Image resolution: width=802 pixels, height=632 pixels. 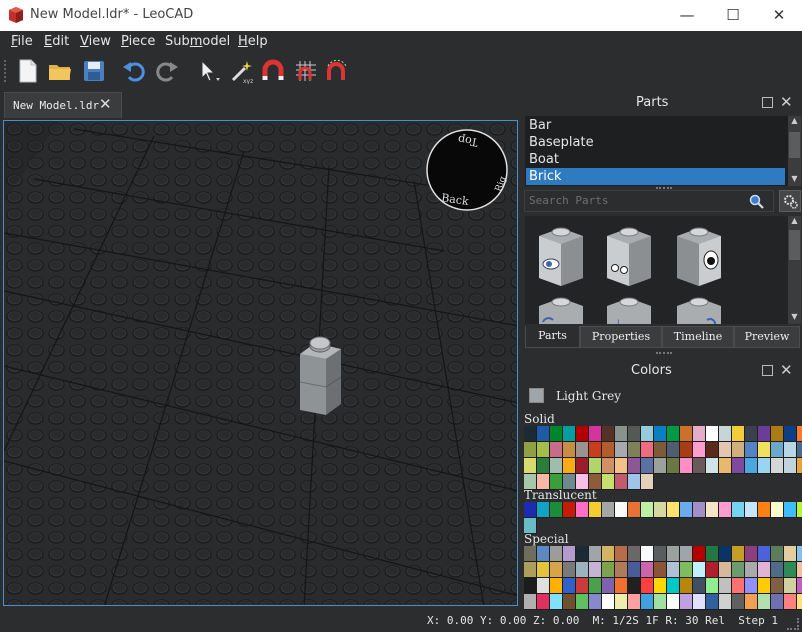 I want to click on special-color-grid, so click(x=663, y=578).